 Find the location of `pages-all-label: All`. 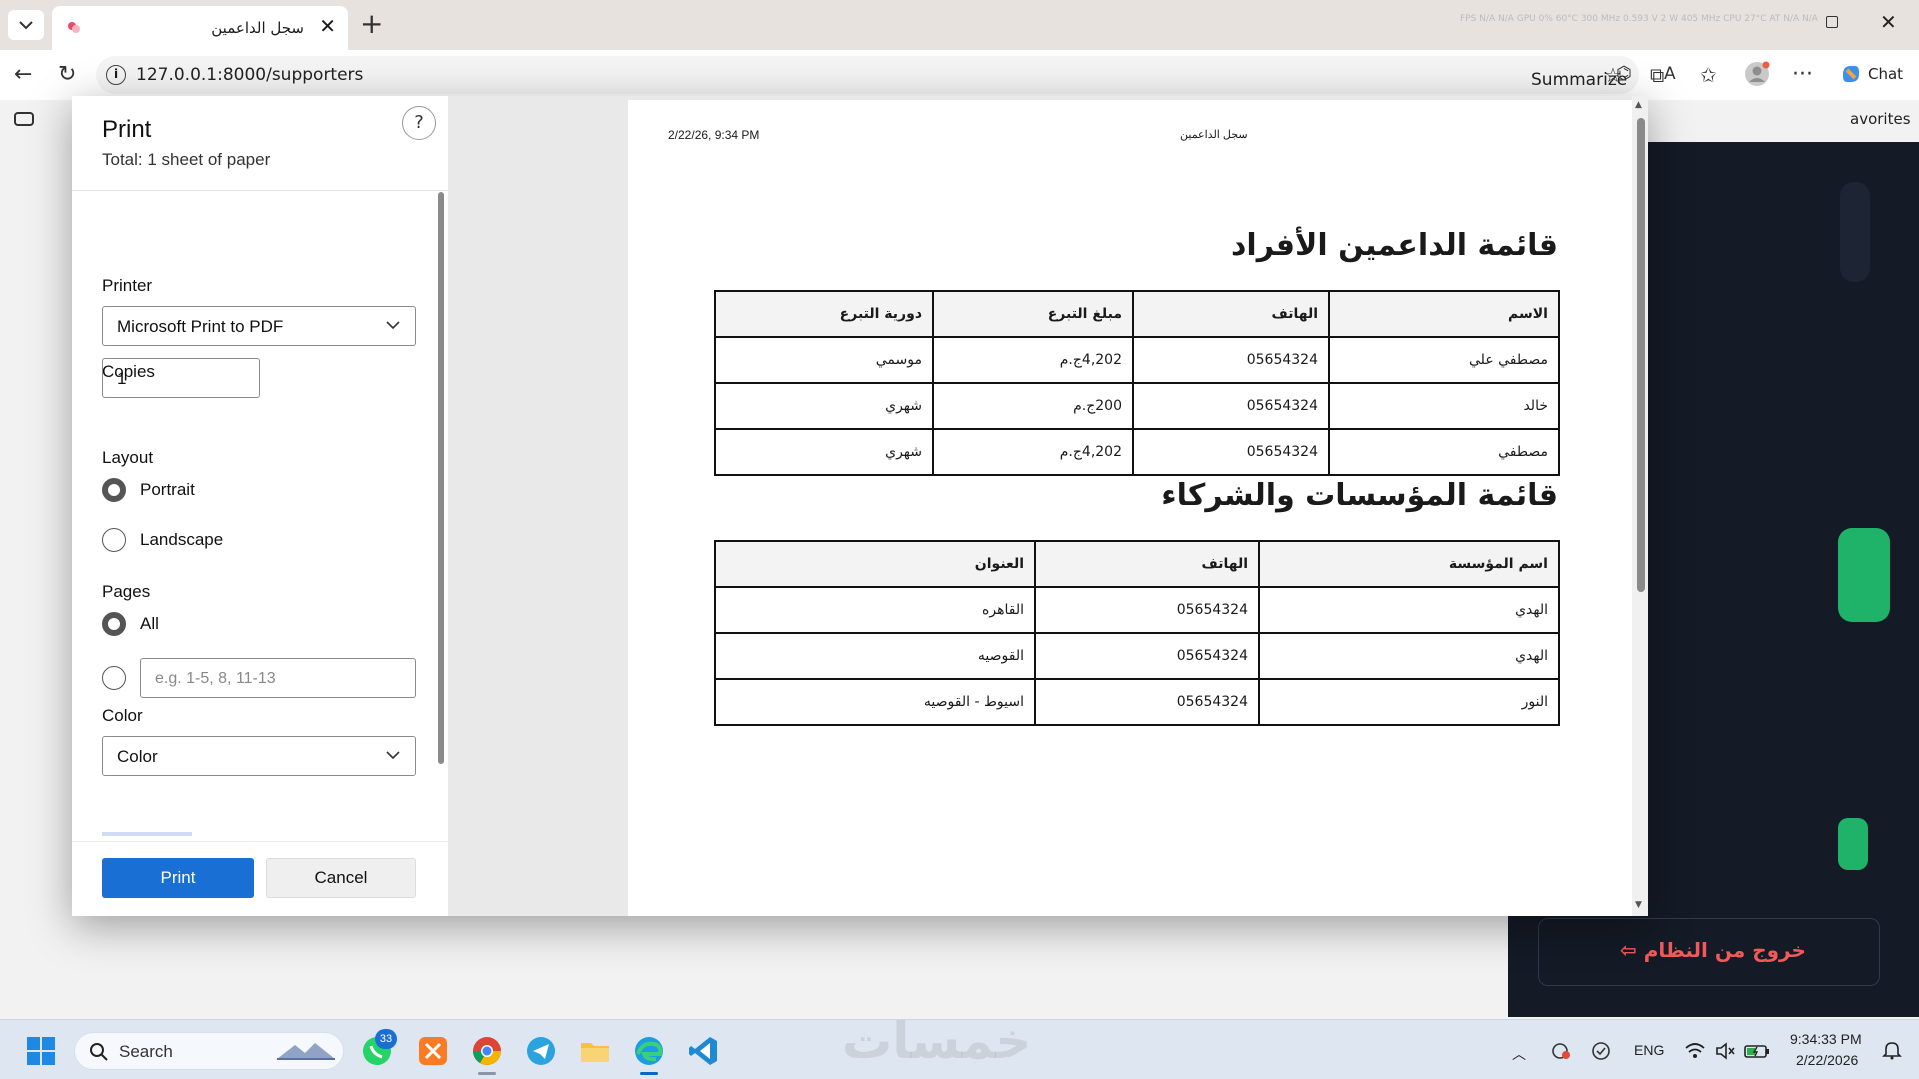

pages-all-label: All is located at coordinates (149, 624).